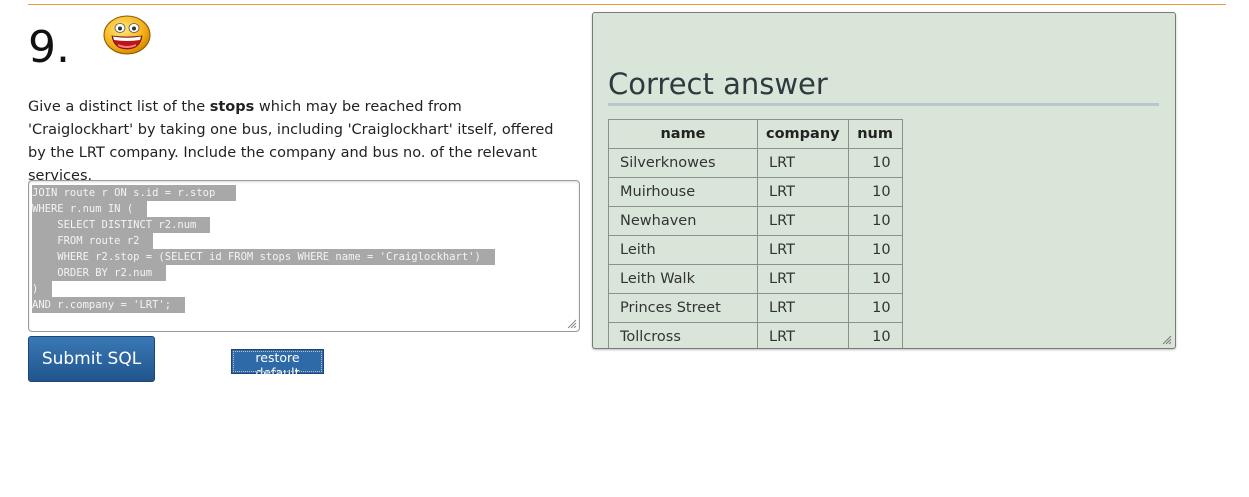 This screenshot has height=497, width=1249. I want to click on sql-line: AND r.company = 'LRT';, so click(109, 305).